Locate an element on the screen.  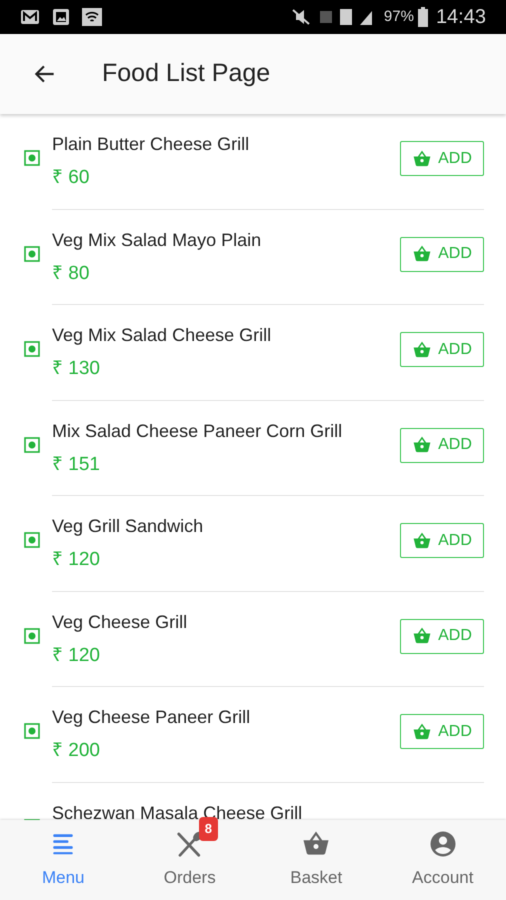
item-name: Mix Salad Cheese Paneer Corn Grill is located at coordinates (198, 431).